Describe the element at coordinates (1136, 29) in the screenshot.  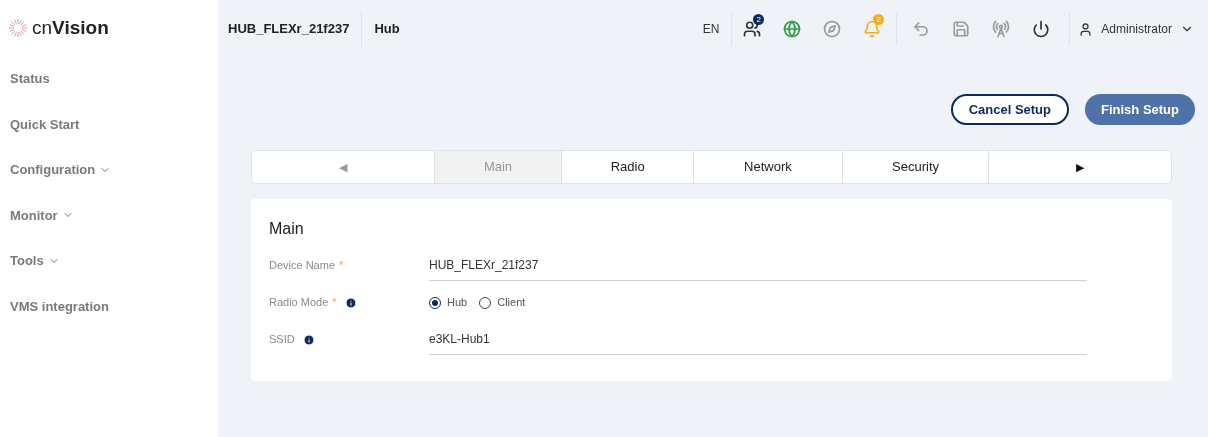
I see `user-menu: Administrator` at that location.